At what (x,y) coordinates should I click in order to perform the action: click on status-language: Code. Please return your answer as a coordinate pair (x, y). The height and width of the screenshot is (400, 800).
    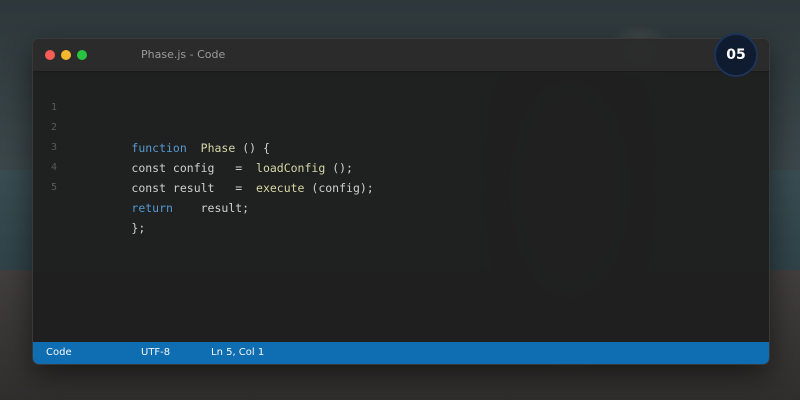
    Looking at the image, I should click on (59, 352).